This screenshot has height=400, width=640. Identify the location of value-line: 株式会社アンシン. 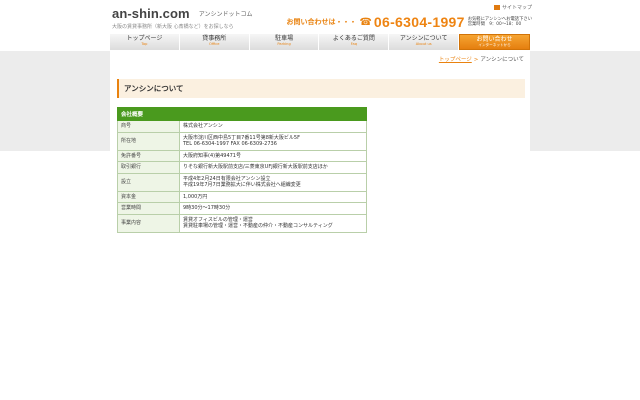
(203, 126).